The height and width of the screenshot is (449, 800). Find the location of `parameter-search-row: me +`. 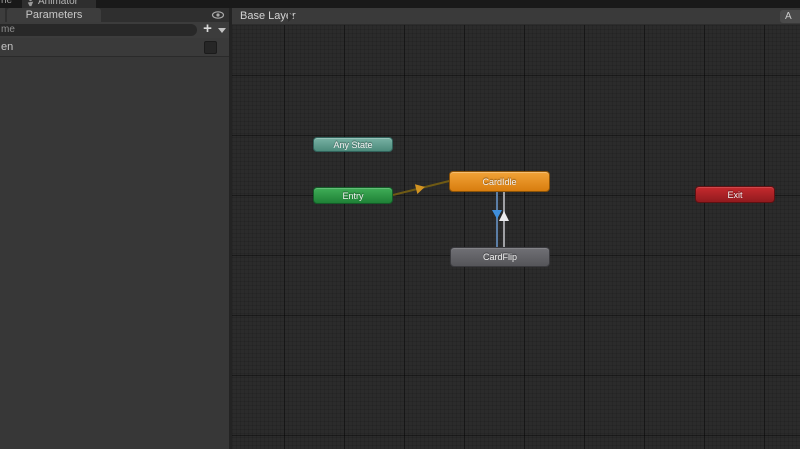

parameter-search-row: me + is located at coordinates (115, 29).